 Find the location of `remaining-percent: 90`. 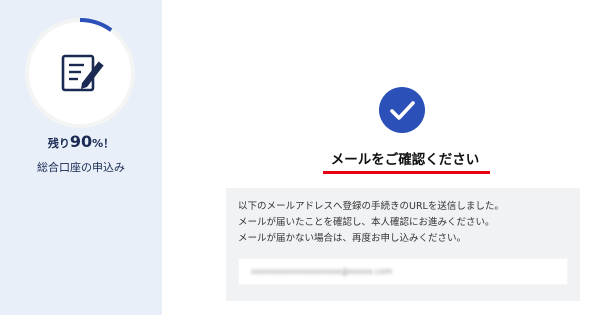

remaining-percent: 90 is located at coordinates (81, 141).